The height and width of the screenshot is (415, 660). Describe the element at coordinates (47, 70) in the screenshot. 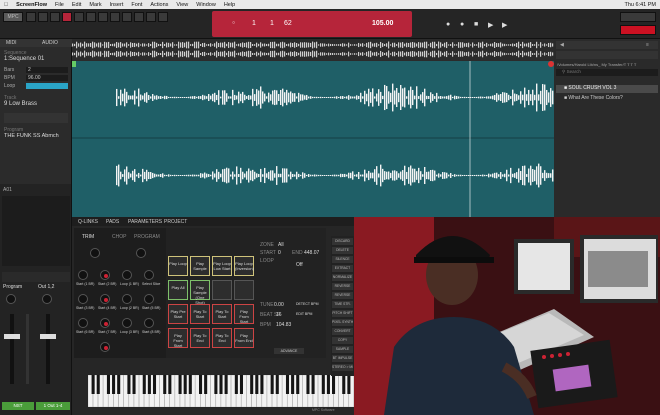

I see `bars-field: 2` at that location.